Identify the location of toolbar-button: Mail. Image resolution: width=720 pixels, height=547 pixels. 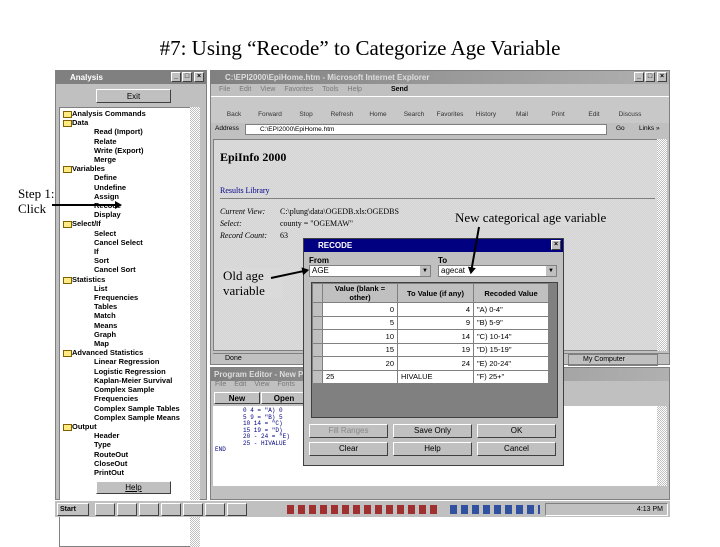
(522, 117).